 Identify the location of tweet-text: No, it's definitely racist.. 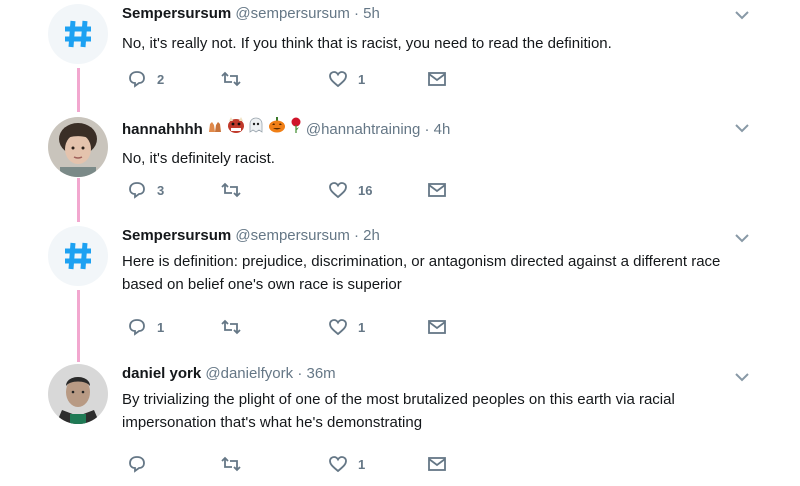
(198, 158).